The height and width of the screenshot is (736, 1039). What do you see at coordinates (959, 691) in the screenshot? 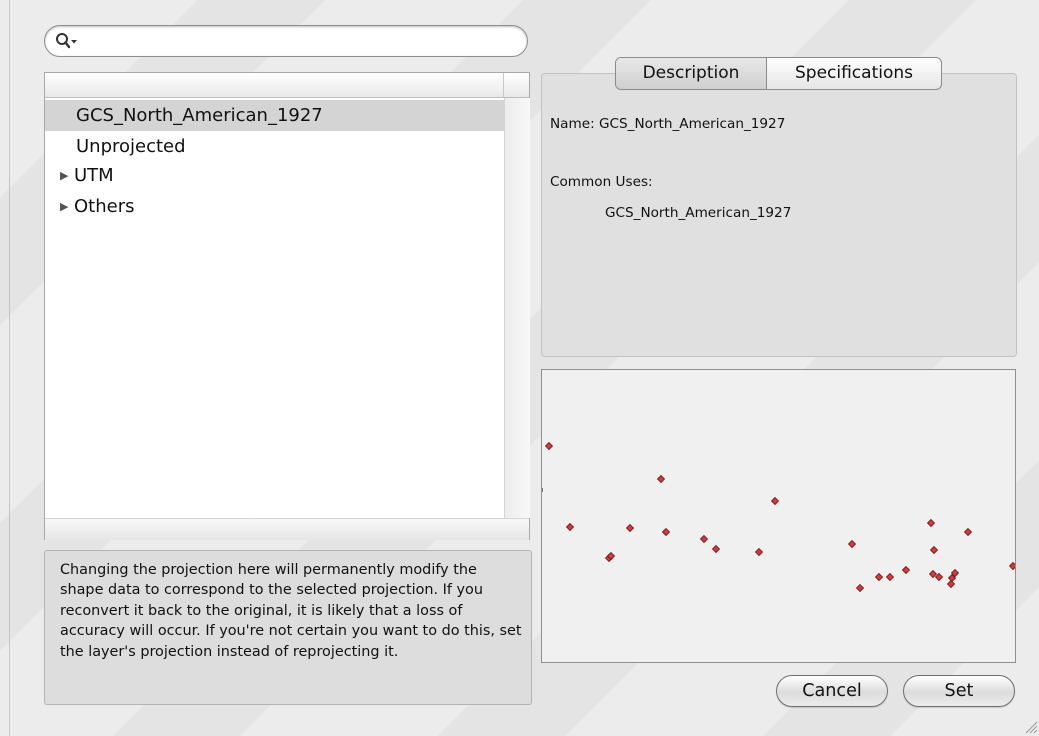
I see `set-button: Set` at bounding box center [959, 691].